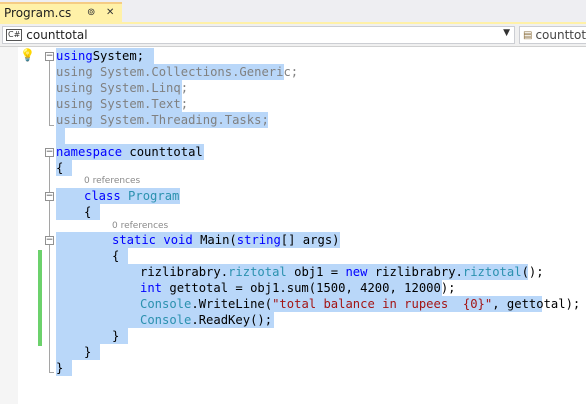 The image size is (586, 404). I want to click on code-line: using System.Linq;, so click(122, 88).